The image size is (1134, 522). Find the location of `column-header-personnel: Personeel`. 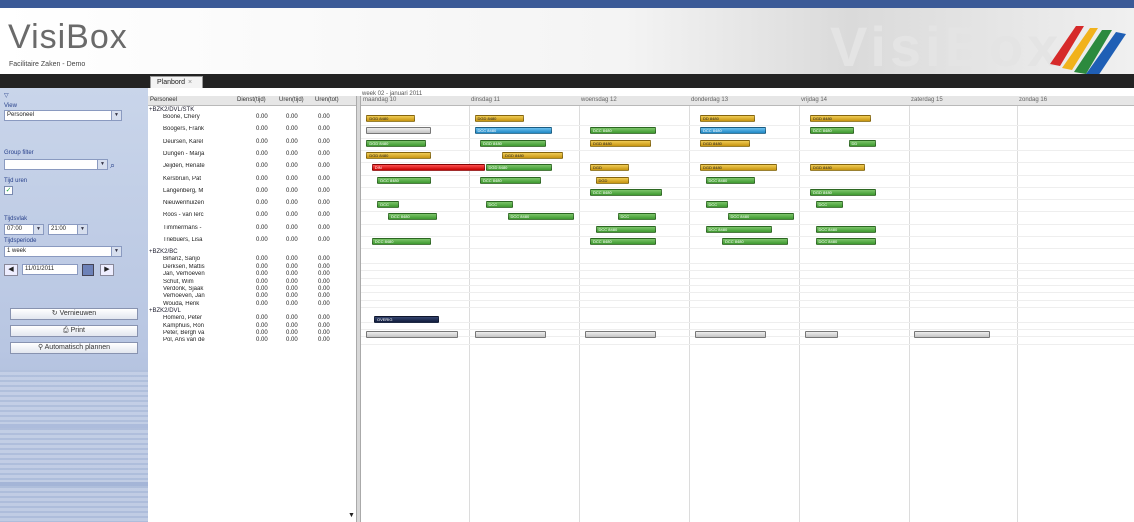

column-header-personnel: Personeel is located at coordinates (163, 100).